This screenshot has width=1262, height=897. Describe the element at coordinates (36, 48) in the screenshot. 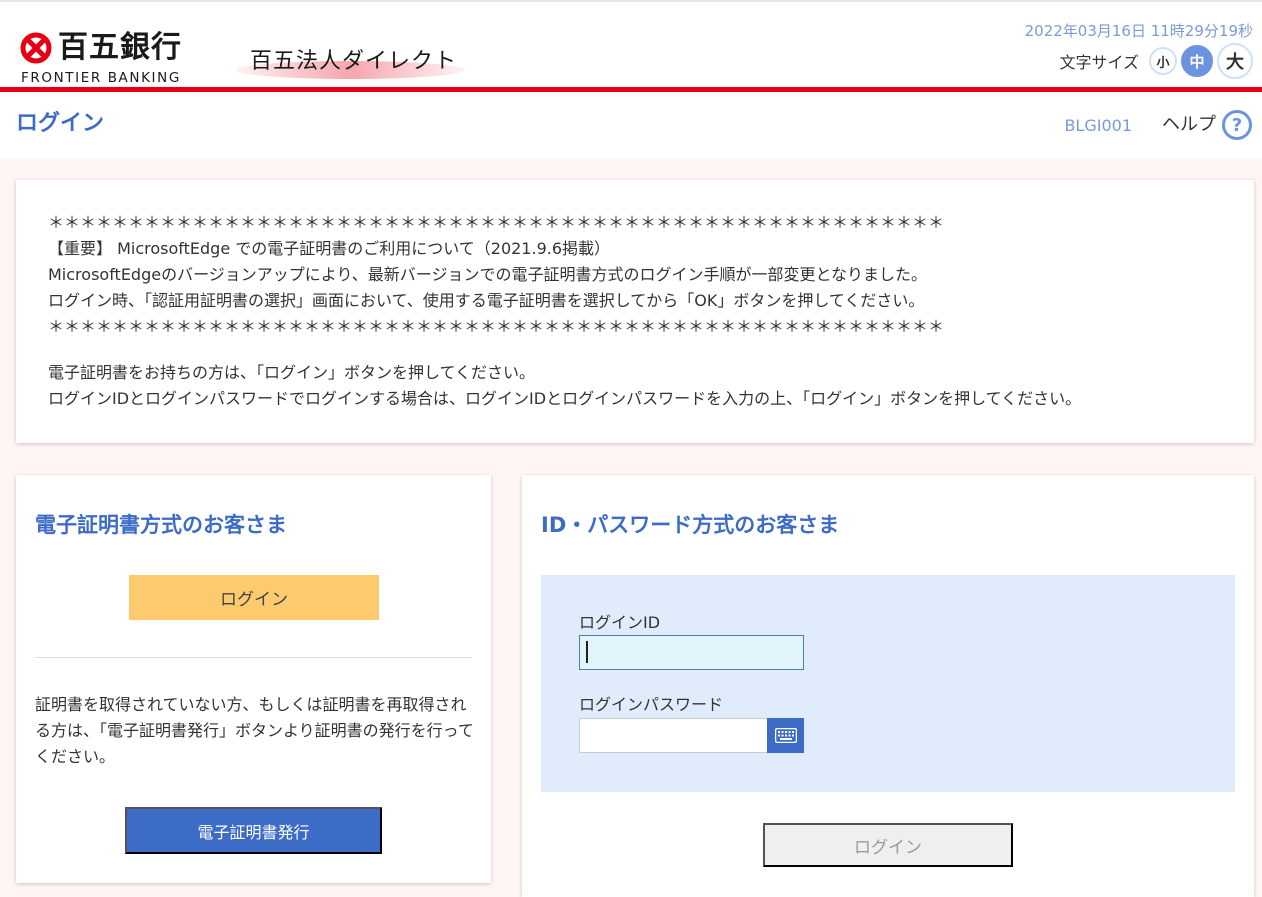

I see `bank-emblem-icon` at that location.